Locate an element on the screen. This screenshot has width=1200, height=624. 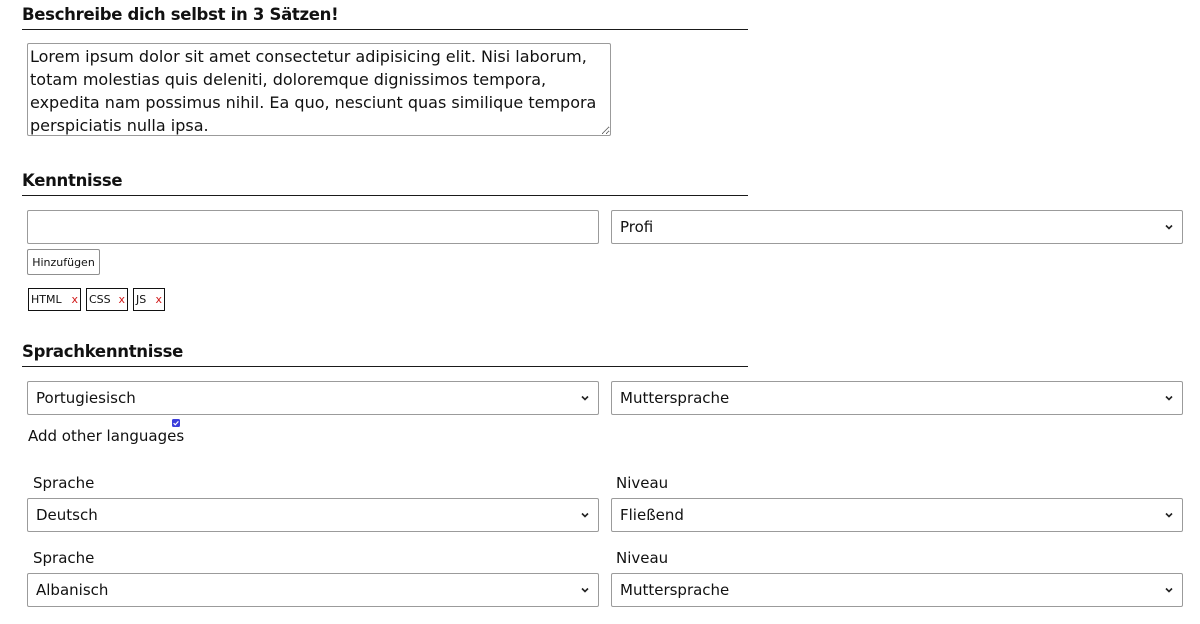
check-icon is located at coordinates (176, 423).